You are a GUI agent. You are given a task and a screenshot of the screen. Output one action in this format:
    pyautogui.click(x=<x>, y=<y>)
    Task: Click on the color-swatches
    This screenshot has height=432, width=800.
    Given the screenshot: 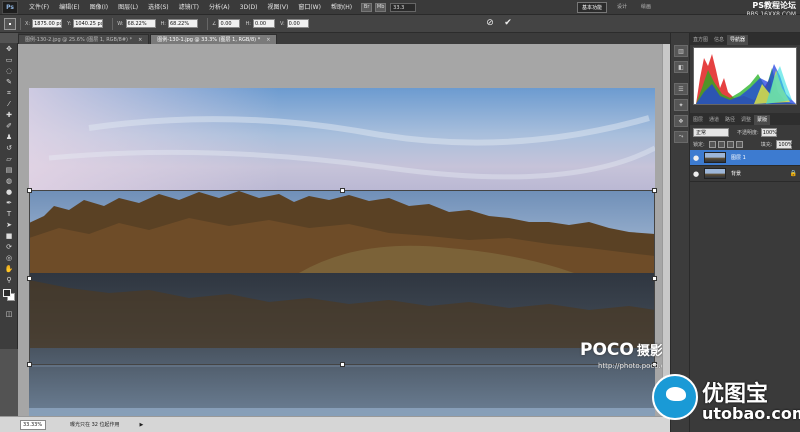 What is the action you would take?
    pyautogui.click(x=9, y=295)
    